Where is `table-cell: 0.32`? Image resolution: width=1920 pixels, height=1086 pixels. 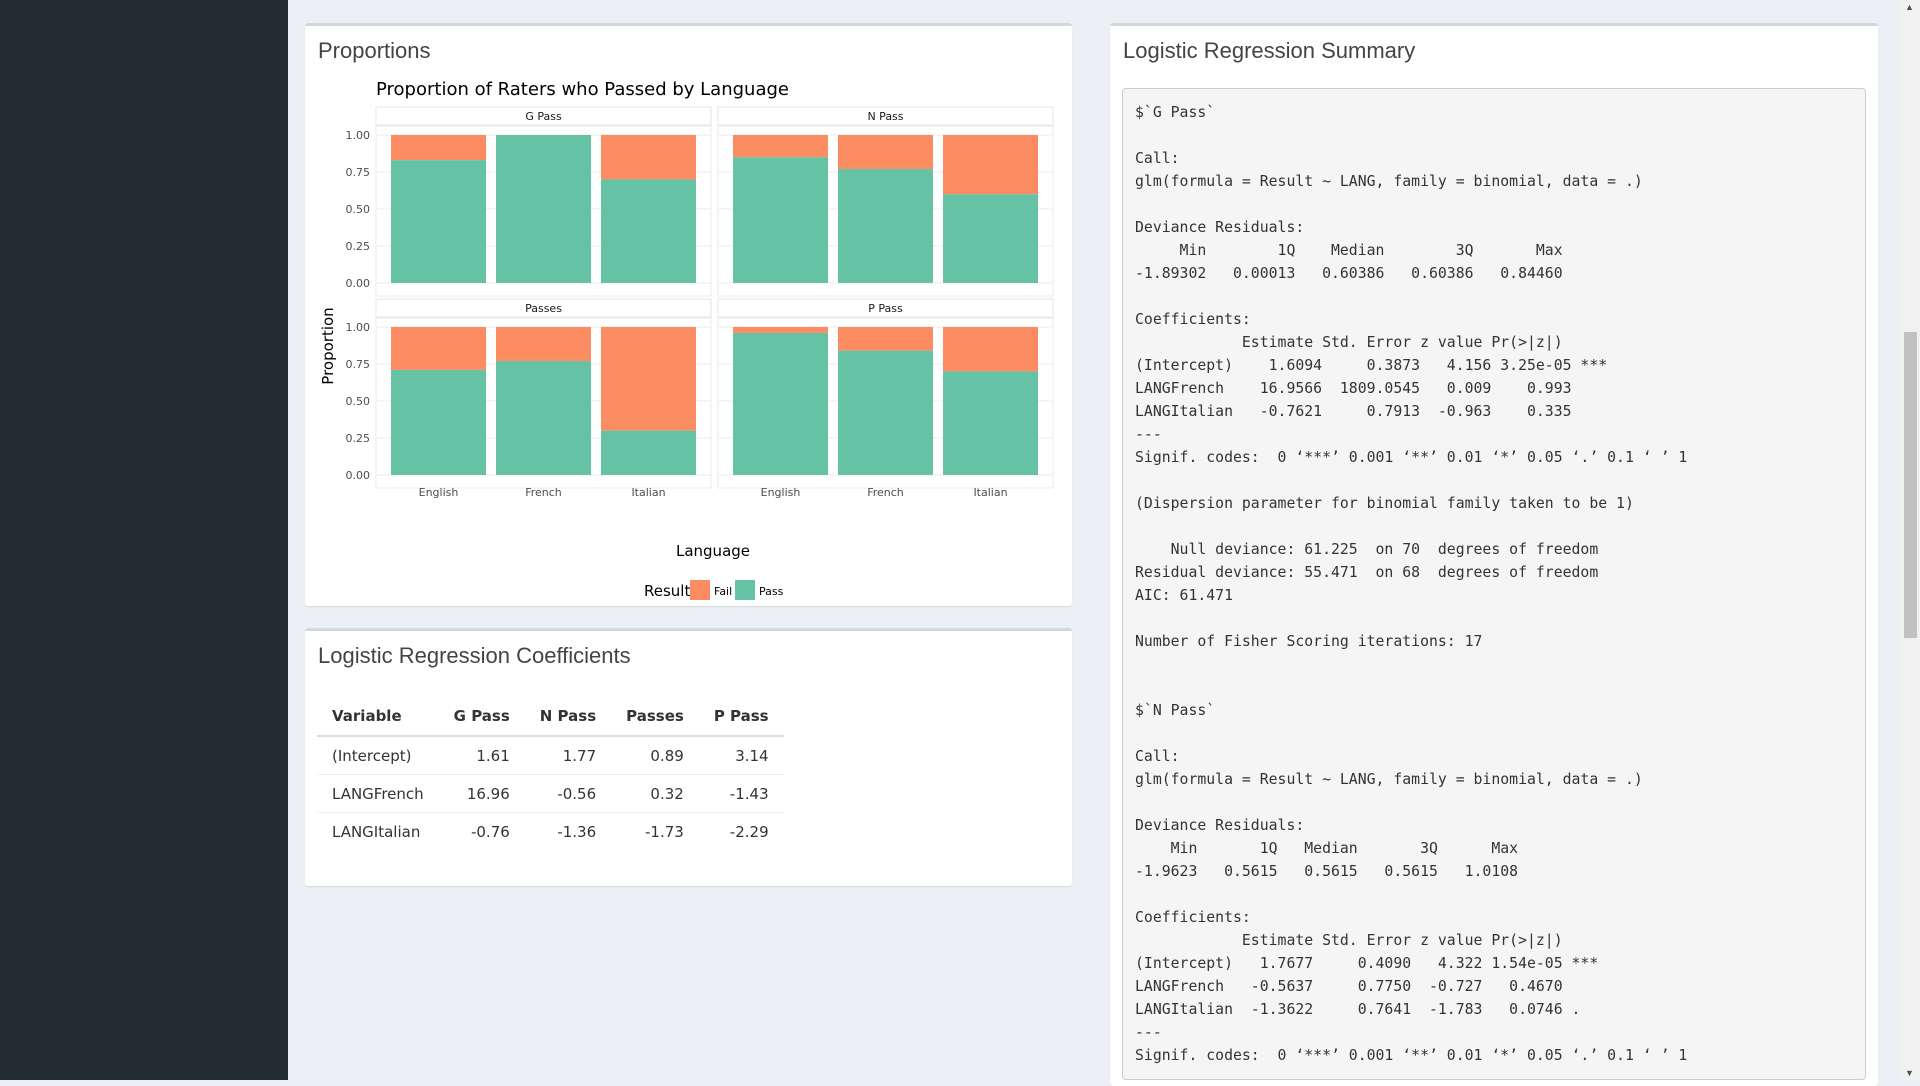 table-cell: 0.32 is located at coordinates (655, 793).